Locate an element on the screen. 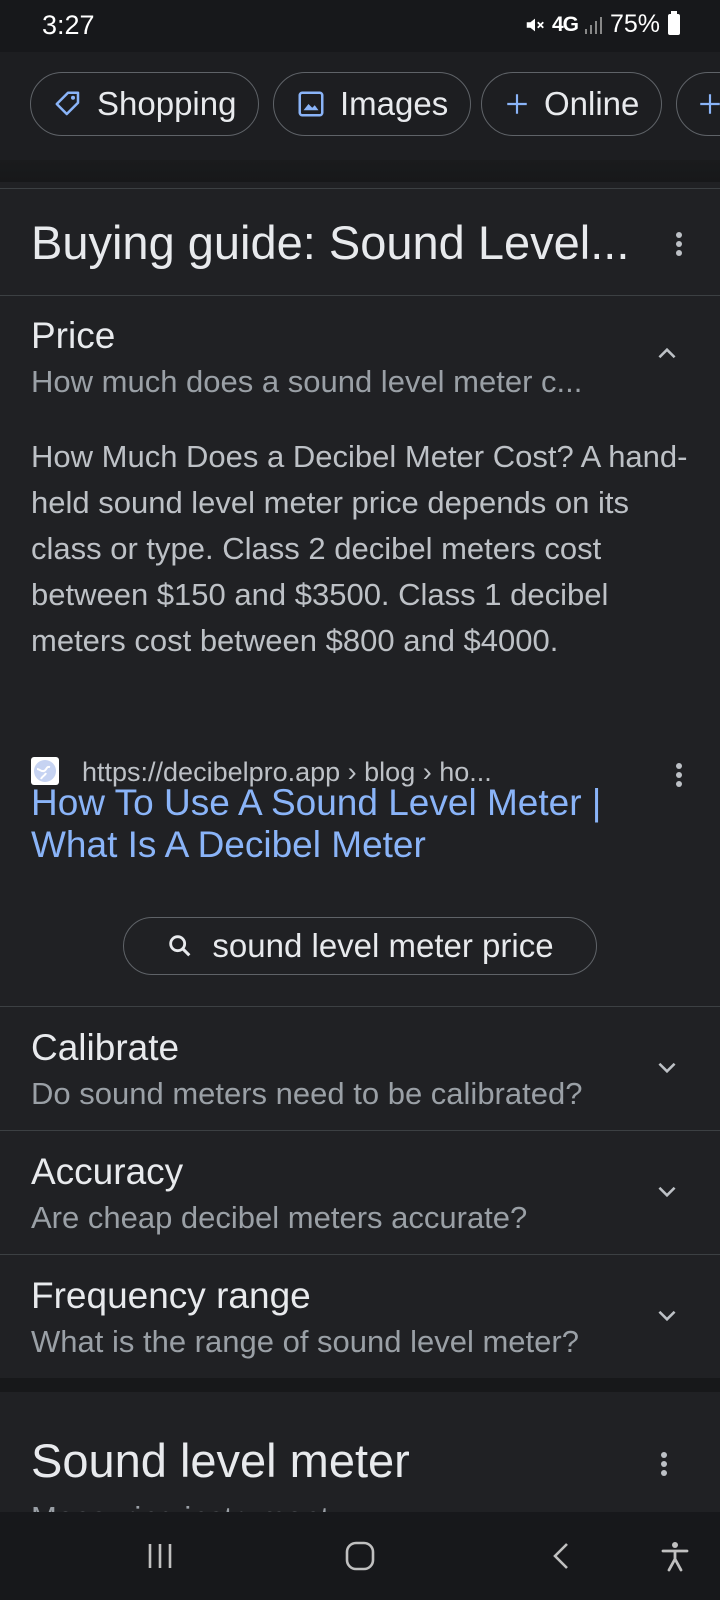  accordion-title: Calibrate is located at coordinates (105, 1047).